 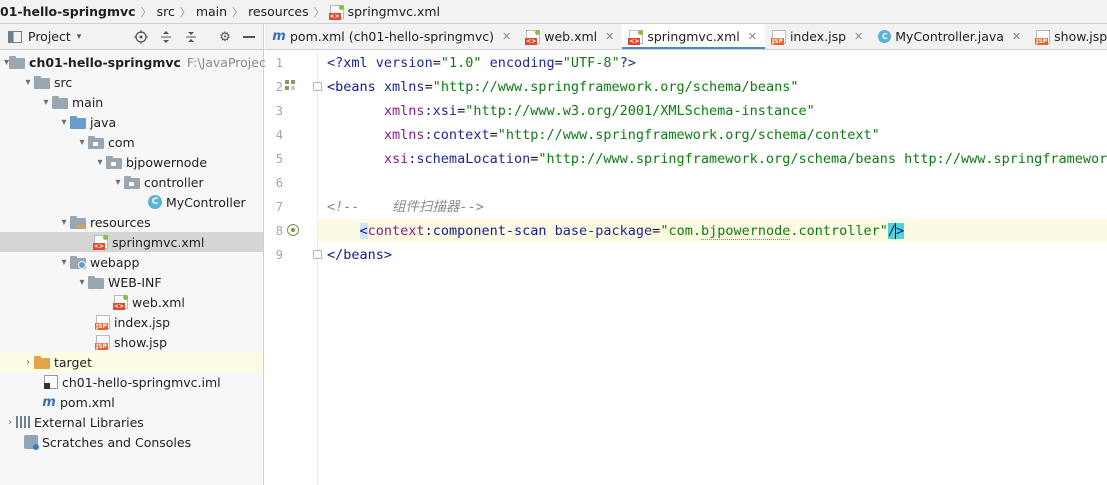 I want to click on tab-show-jsp: show.jsp ✕, so click(x=1068, y=36).